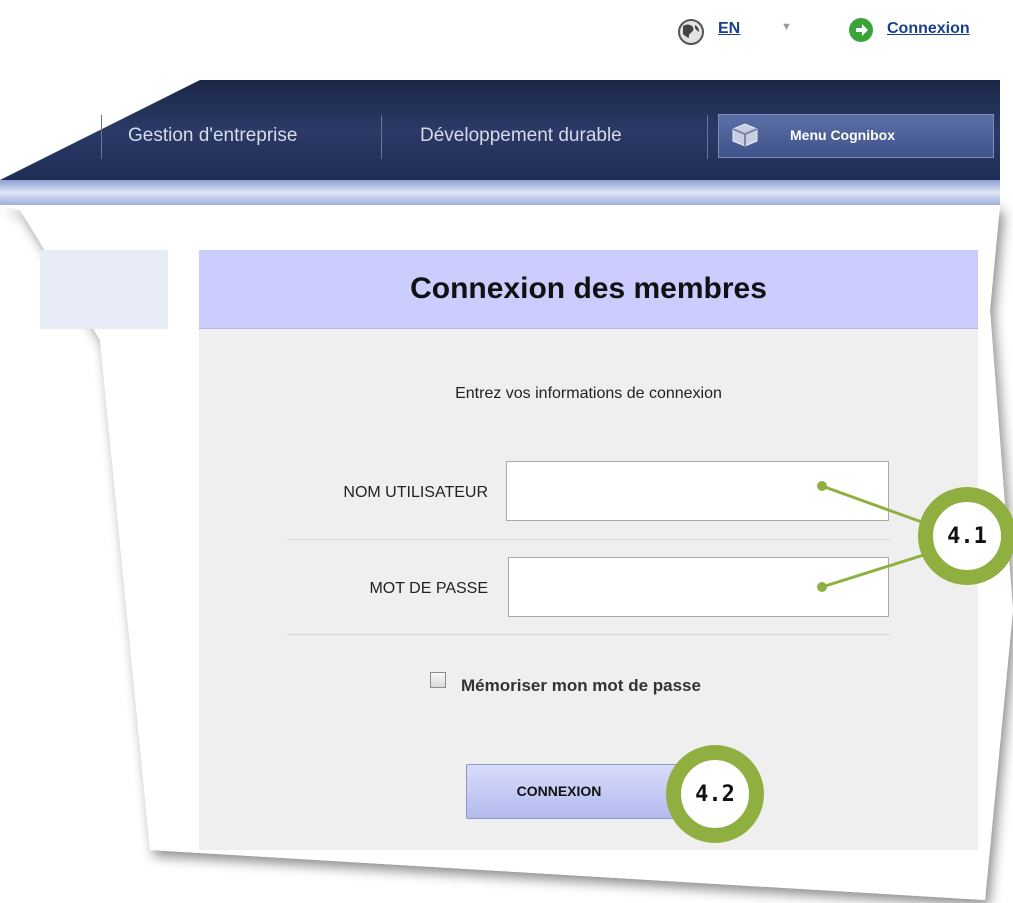 The width and height of the screenshot is (1013, 903). I want to click on annotation-badge-4-1-label: 4.1, so click(967, 536).